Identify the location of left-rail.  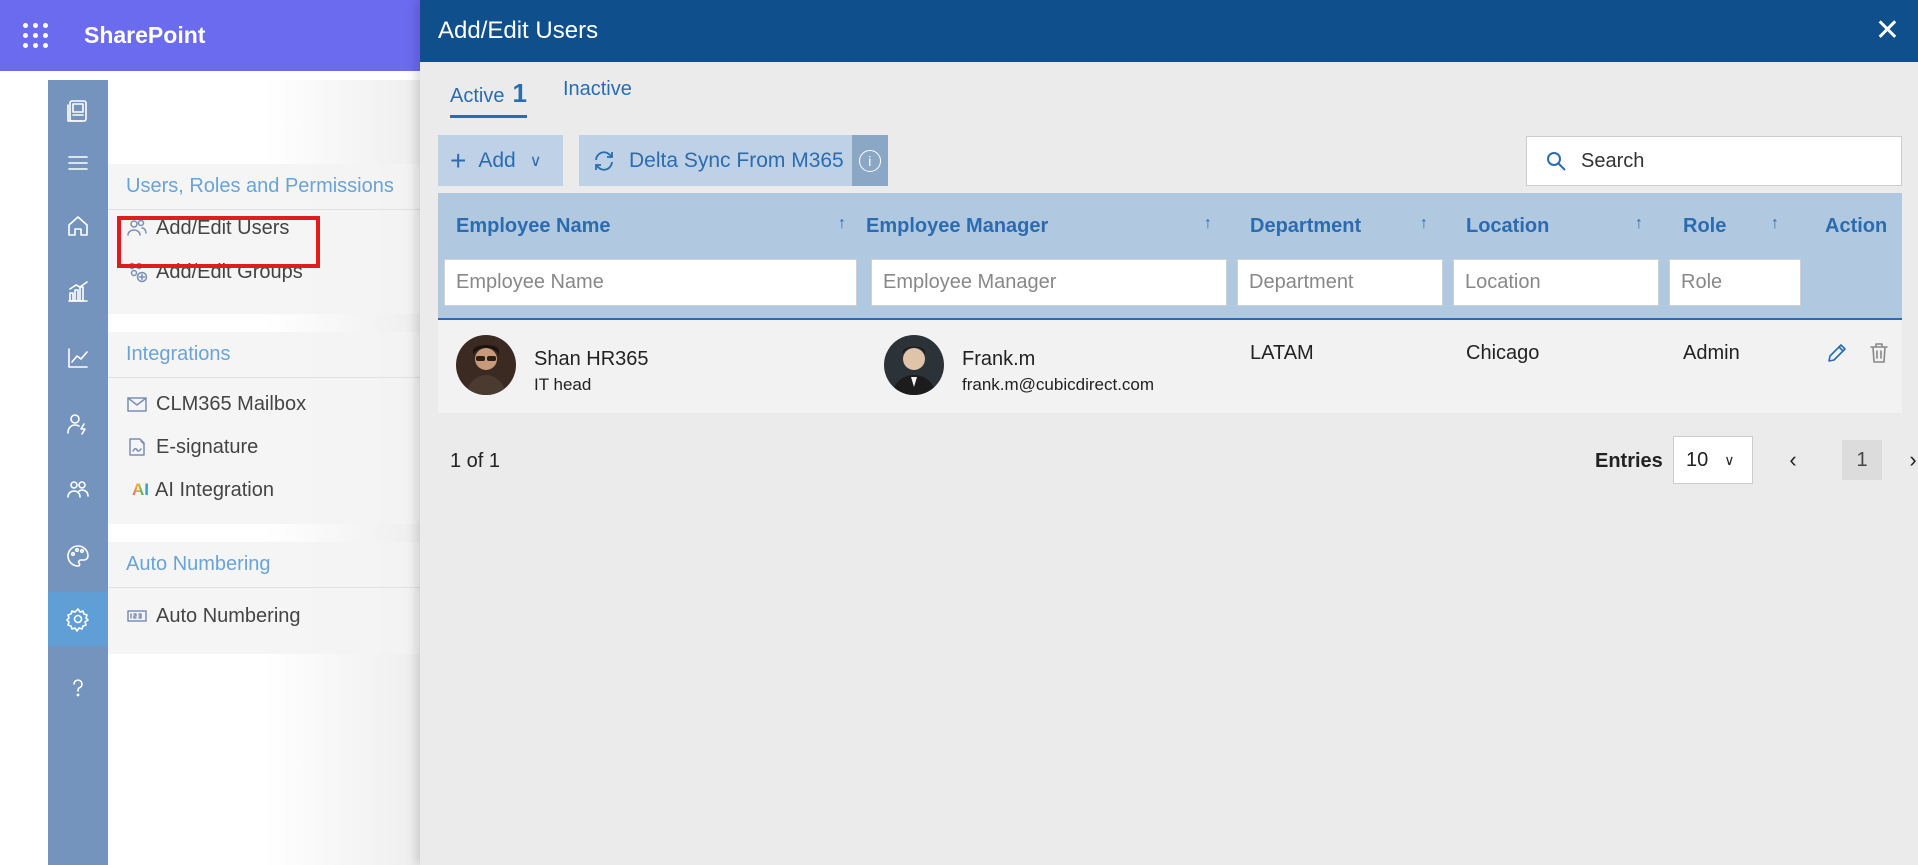
(78, 472).